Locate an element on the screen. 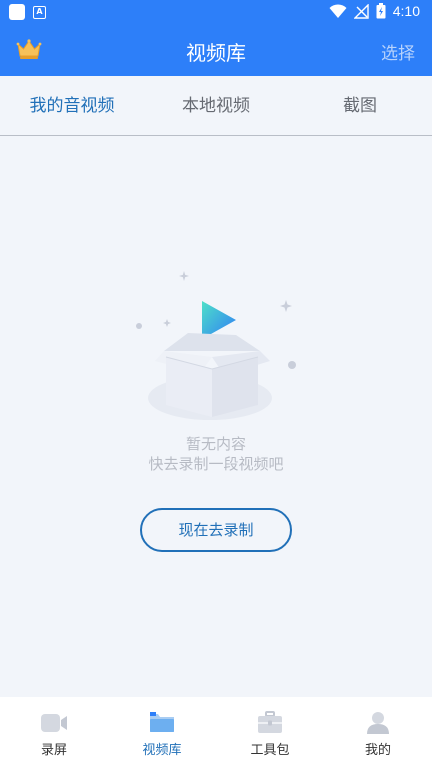  nav-label-profile: 我的 is located at coordinates (377, 750).